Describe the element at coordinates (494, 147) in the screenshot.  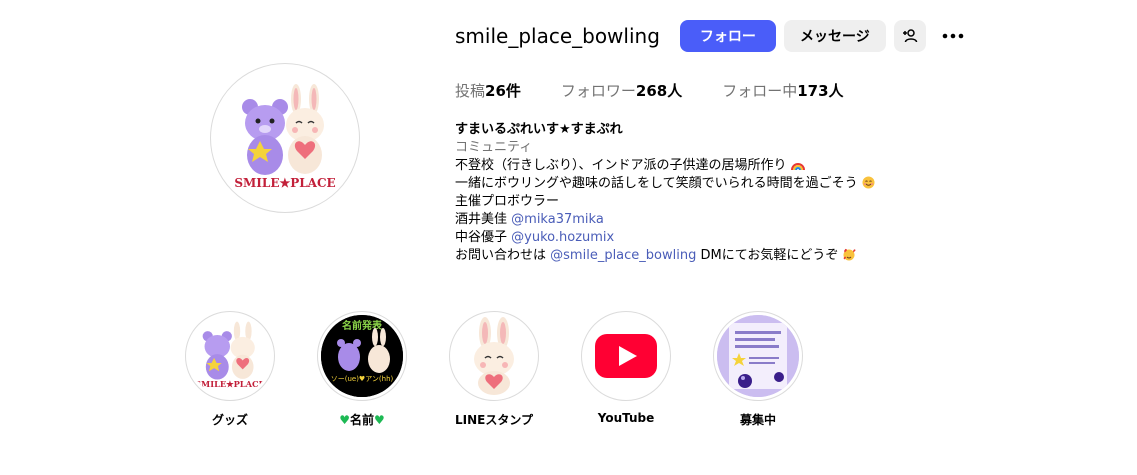
I see `profile-category: コミュニティ` at that location.